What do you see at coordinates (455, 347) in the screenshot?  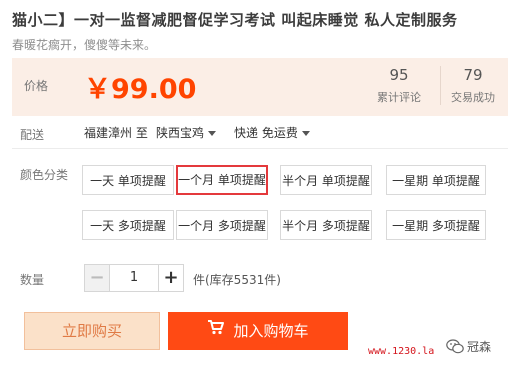 I see `wechat-icon` at bounding box center [455, 347].